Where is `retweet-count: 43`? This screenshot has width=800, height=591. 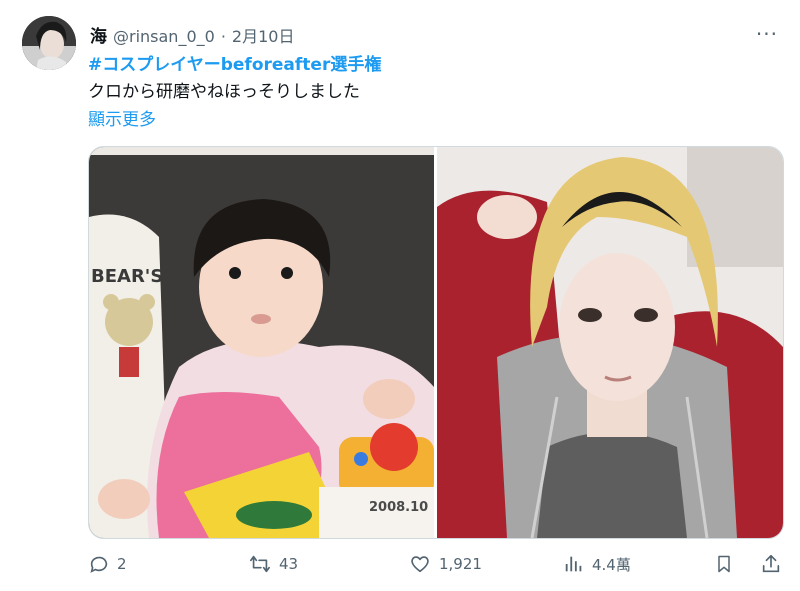 retweet-count: 43 is located at coordinates (289, 564).